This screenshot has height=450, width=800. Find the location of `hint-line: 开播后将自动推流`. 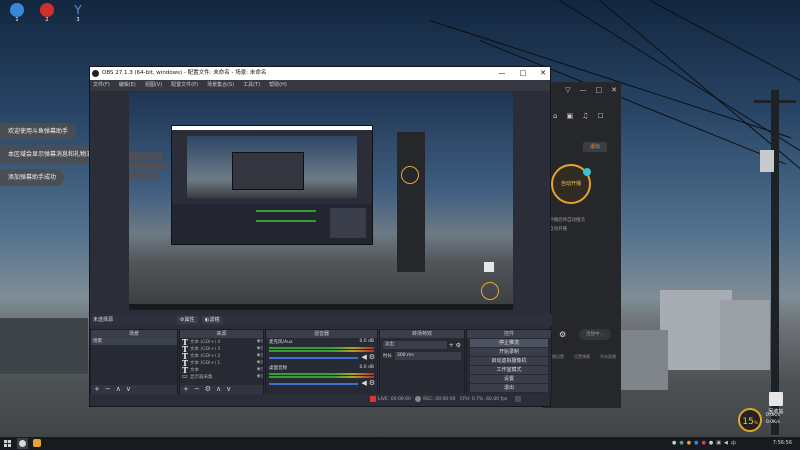

hint-line: 开播后将自动推流 is located at coordinates (567, 220).